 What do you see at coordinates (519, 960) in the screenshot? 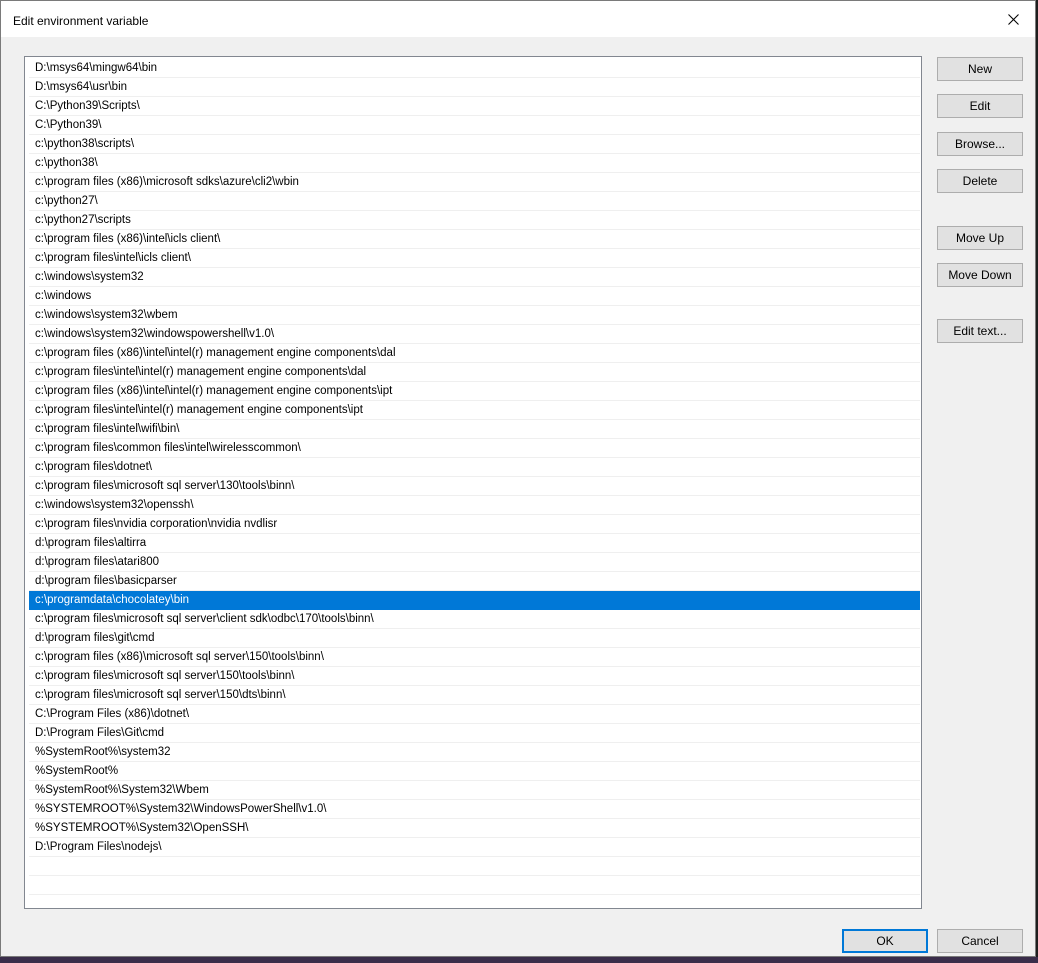
I see `taskbar-edge` at bounding box center [519, 960].